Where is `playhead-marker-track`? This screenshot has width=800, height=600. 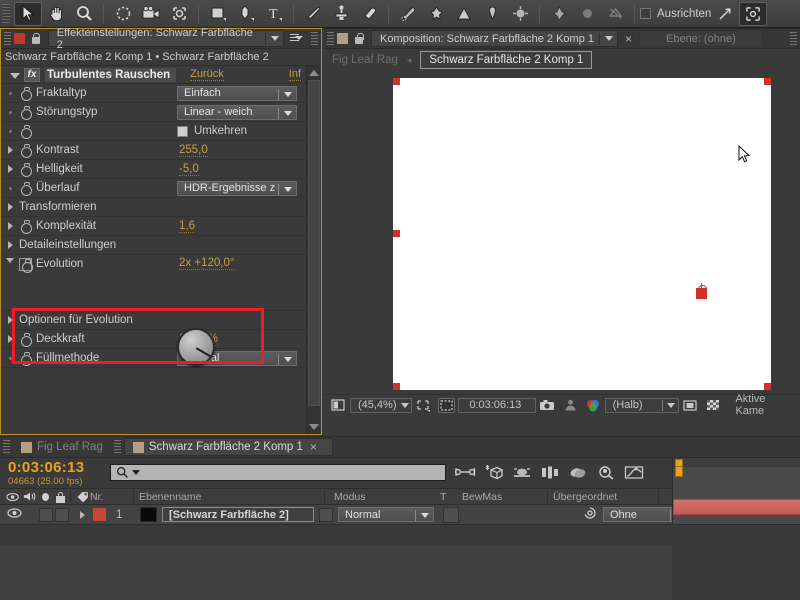
playhead-marker-track is located at coordinates (679, 471).